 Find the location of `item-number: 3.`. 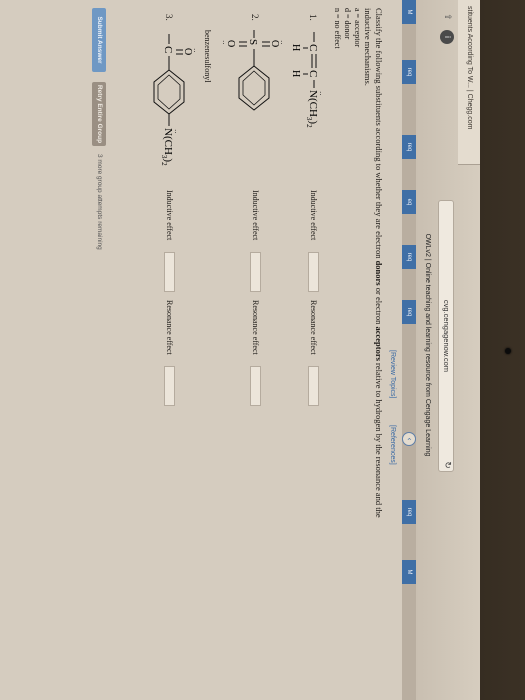

item-number: 3. is located at coordinates (169, 17).